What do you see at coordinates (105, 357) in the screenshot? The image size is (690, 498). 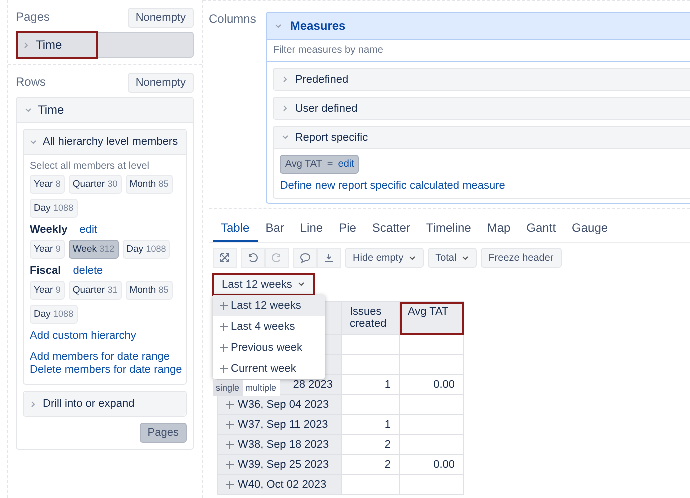 I see `date-range-link: Add members for date range` at bounding box center [105, 357].